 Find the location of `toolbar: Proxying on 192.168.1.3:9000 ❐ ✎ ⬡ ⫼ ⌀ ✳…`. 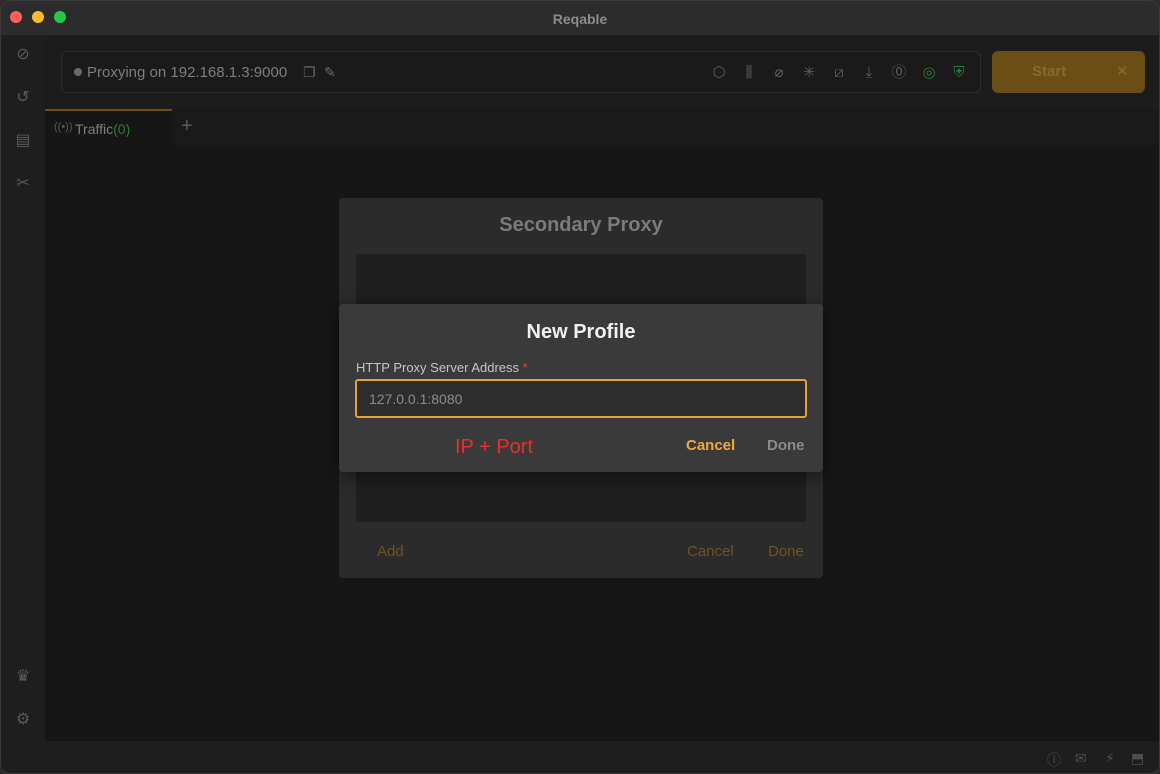

toolbar: Proxying on 192.168.1.3:9000 ❐ ✎ ⬡ ⫼ ⌀ ✳… is located at coordinates (602, 72).